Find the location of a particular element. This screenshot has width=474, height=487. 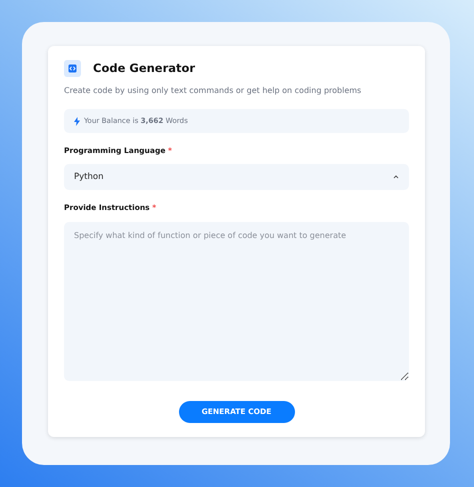

app-title: Code Generator is located at coordinates (144, 68).